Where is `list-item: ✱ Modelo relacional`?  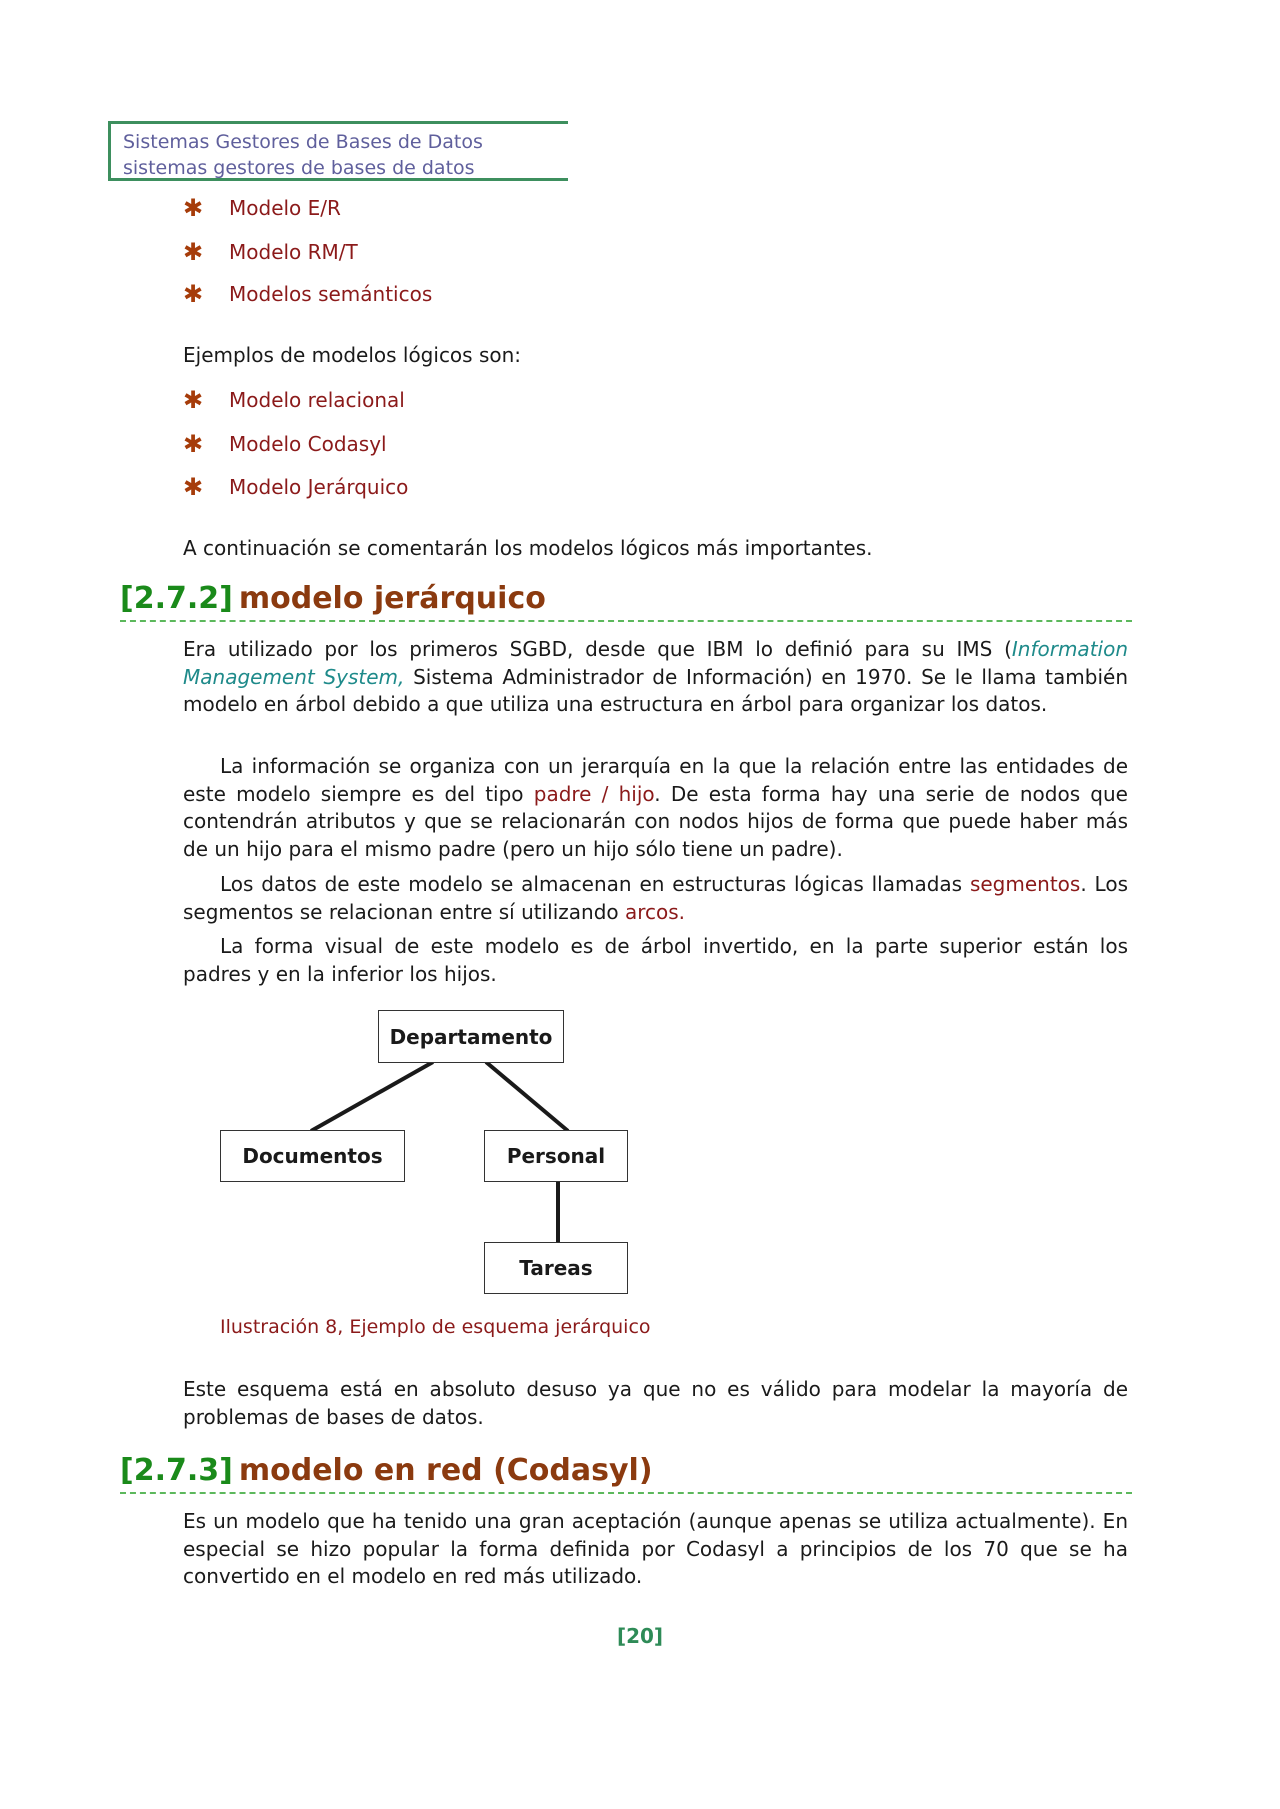 list-item: ✱ Modelo relacional is located at coordinates (294, 400).